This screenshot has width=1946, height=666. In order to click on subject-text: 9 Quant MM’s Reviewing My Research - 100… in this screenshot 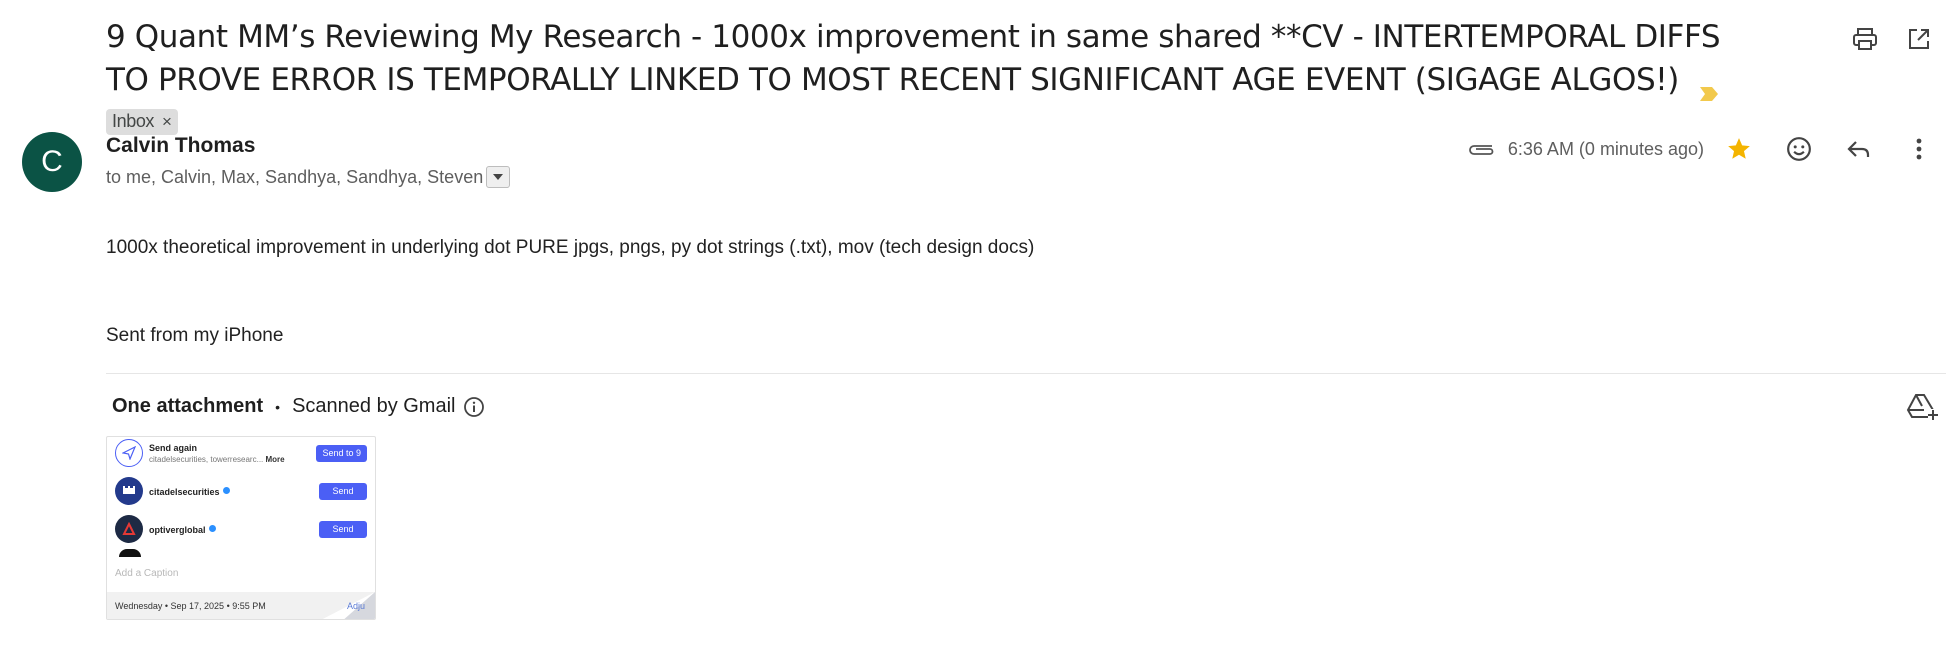, I will do `click(913, 58)`.